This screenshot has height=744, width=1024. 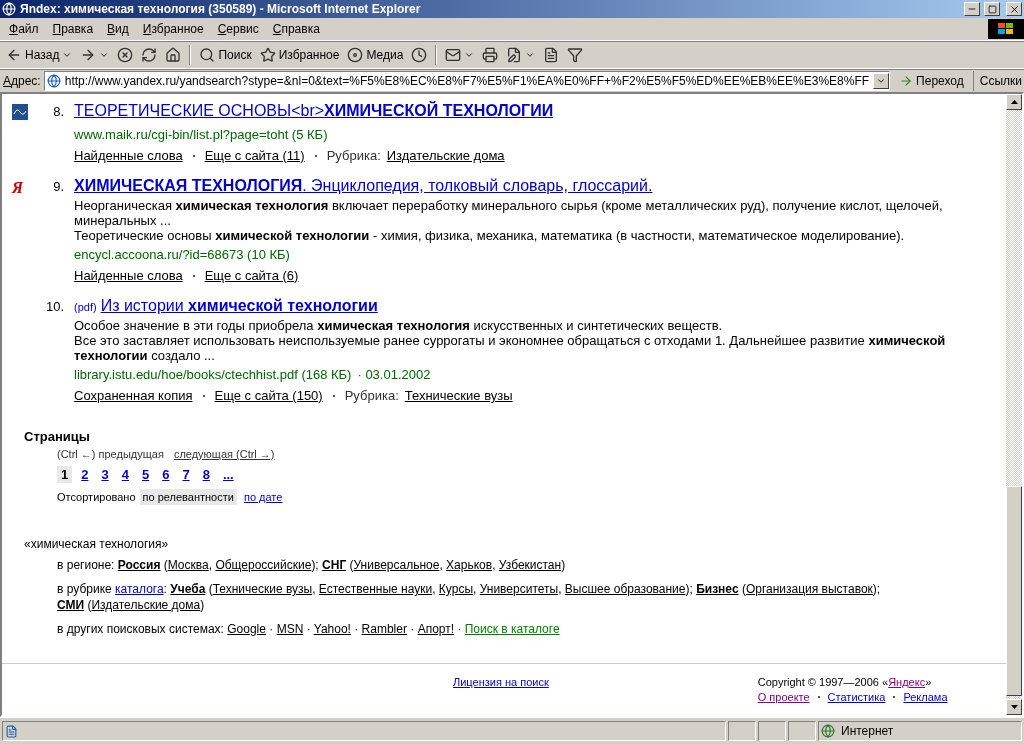 What do you see at coordinates (809, 589) in the screenshot?
I see `related-link: Организация выставок` at bounding box center [809, 589].